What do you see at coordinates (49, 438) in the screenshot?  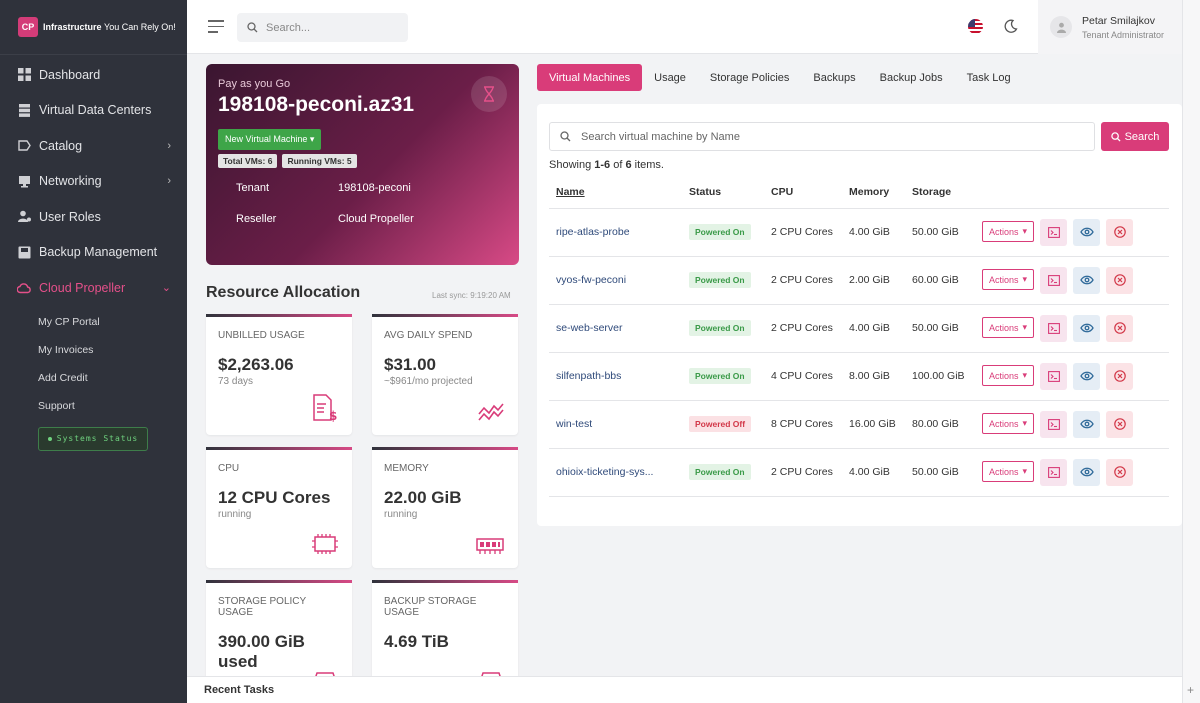 I see `status-dot-icon` at bounding box center [49, 438].